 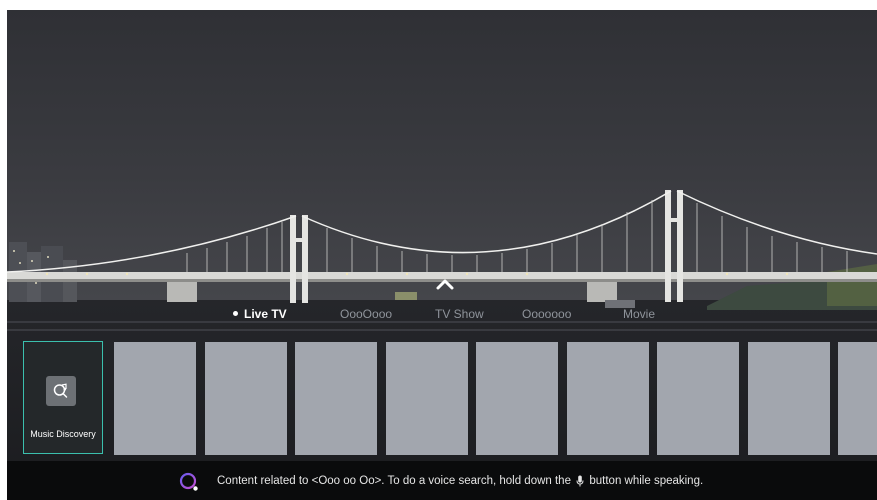 I want to click on tab-label: TV Show, so click(x=459, y=314).